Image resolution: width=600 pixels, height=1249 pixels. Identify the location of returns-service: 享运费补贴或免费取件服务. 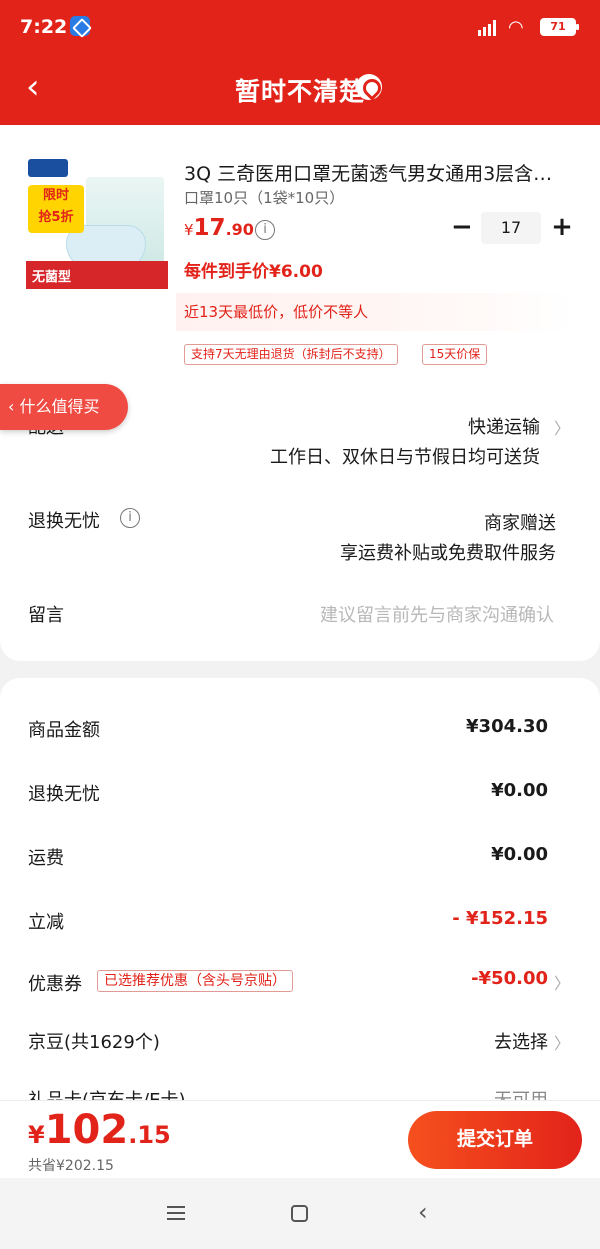
(448, 553).